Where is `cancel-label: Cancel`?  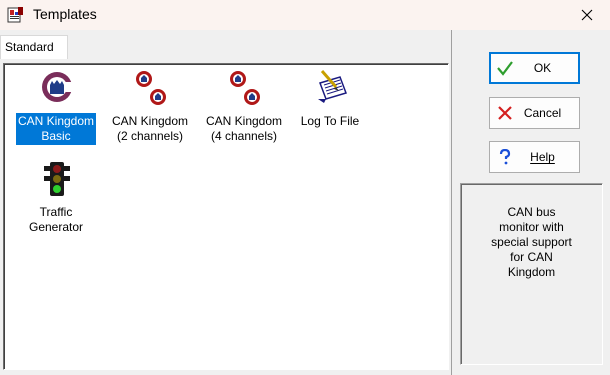 cancel-label: Cancel is located at coordinates (542, 113).